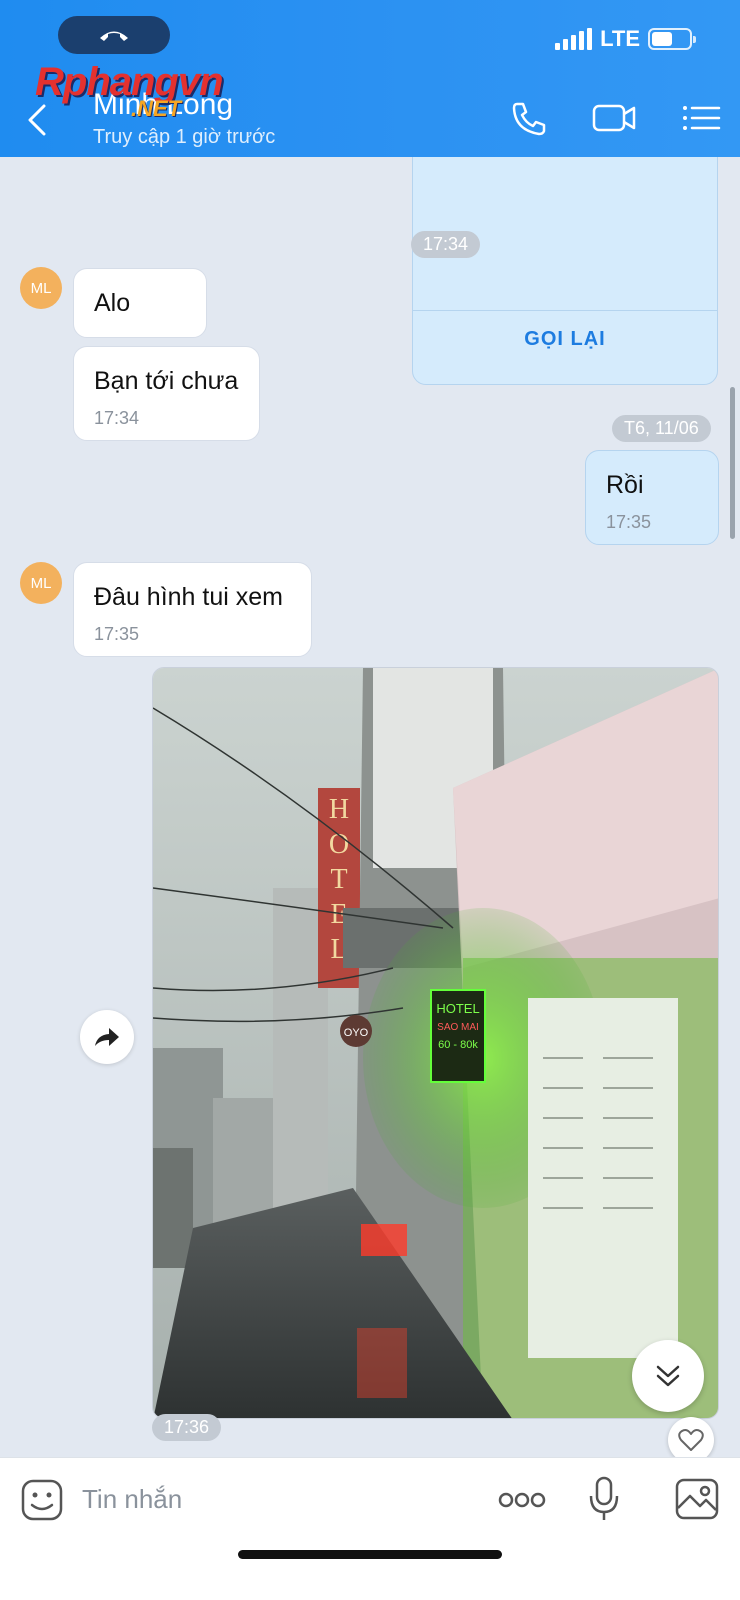  What do you see at coordinates (458, 1045) in the screenshot?
I see `svg-text: 60 - 80k` at bounding box center [458, 1045].